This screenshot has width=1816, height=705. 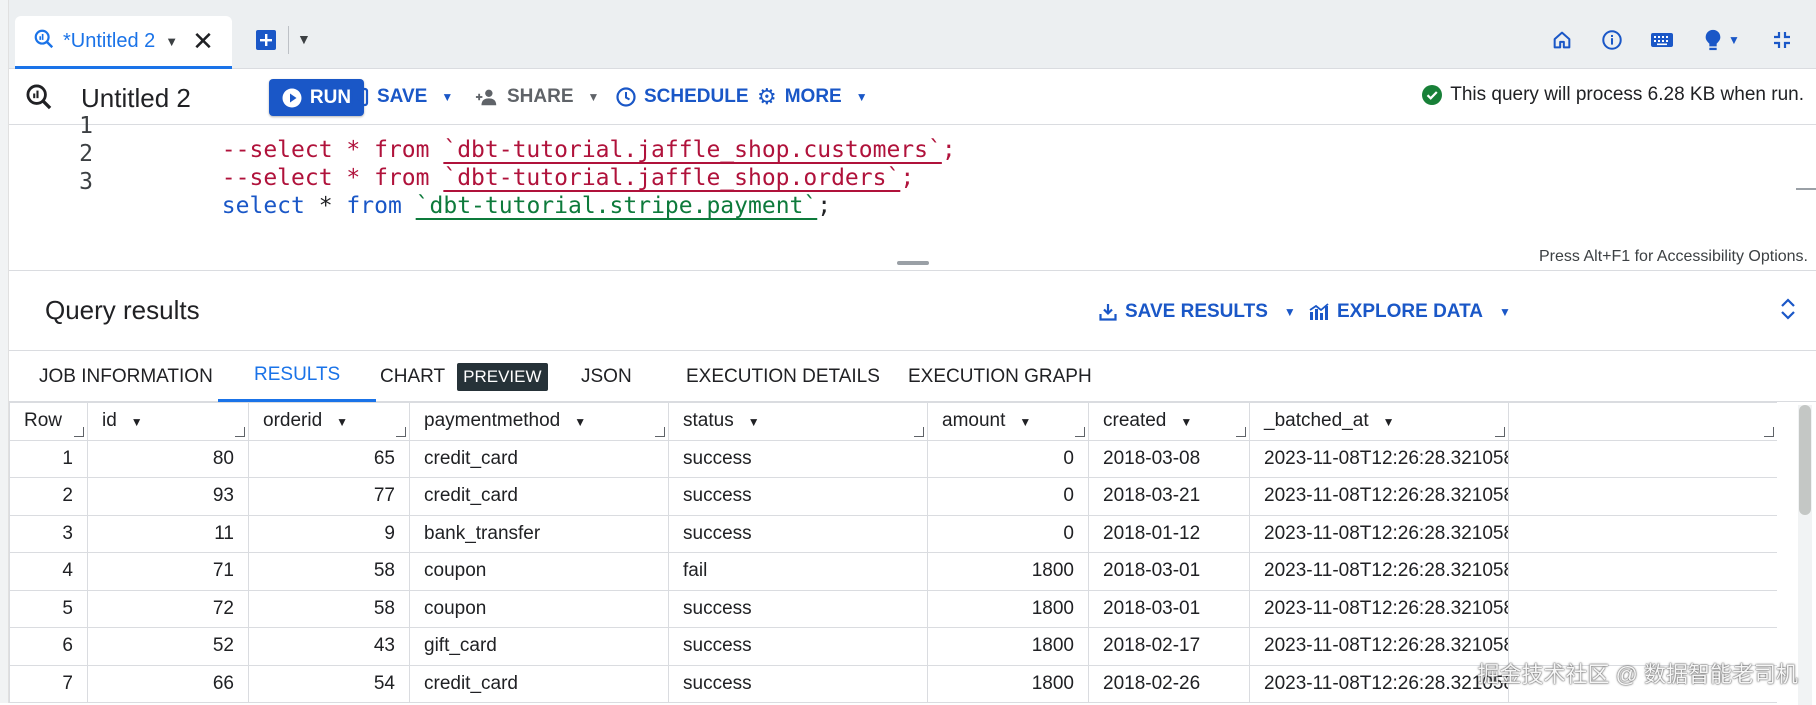 What do you see at coordinates (1379, 421) in the screenshot?
I see `column-header-batched-at: _batched_at ▼` at bounding box center [1379, 421].